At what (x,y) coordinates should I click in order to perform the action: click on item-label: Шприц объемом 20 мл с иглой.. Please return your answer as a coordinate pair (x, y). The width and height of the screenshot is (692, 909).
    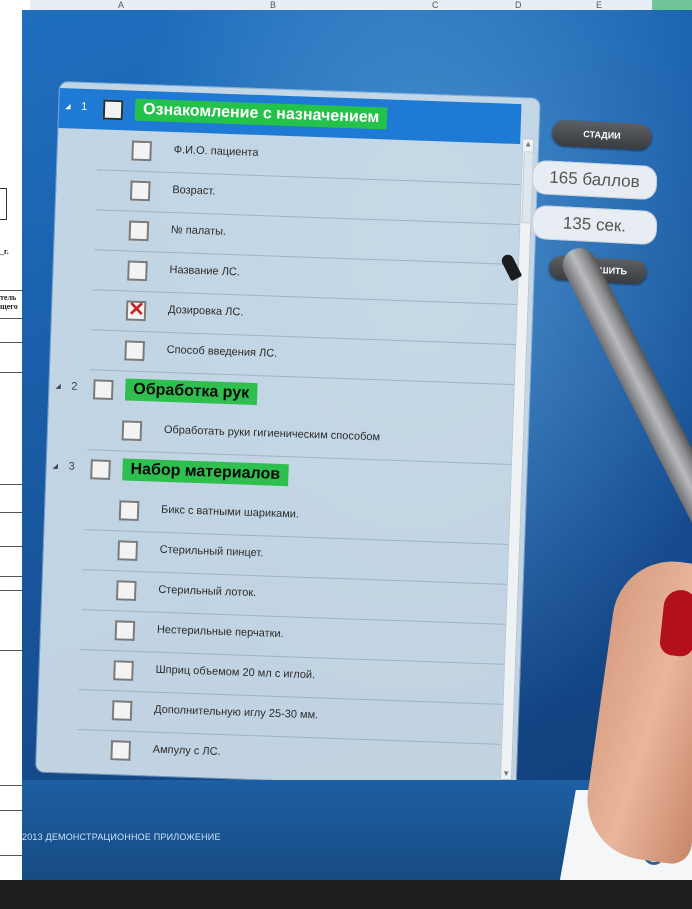
    Looking at the image, I should click on (235, 672).